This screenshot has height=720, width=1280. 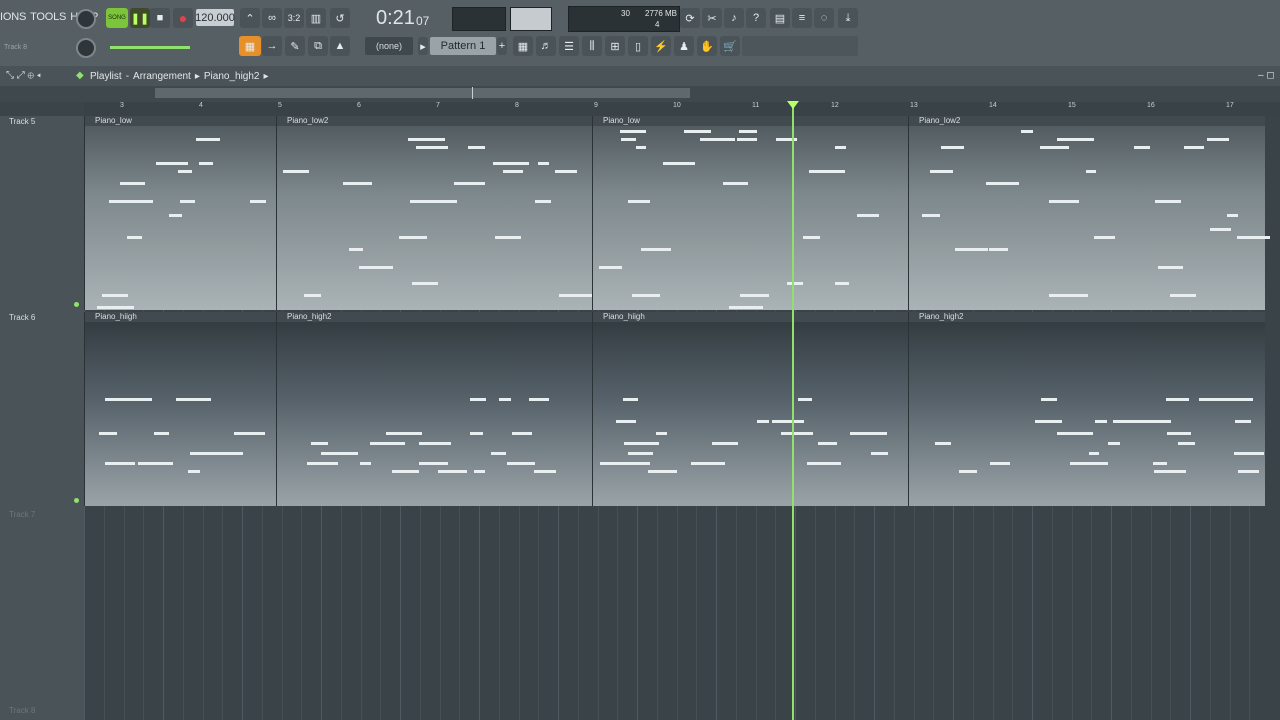 I want to click on track-8-label: Track 8, so click(x=22, y=710).